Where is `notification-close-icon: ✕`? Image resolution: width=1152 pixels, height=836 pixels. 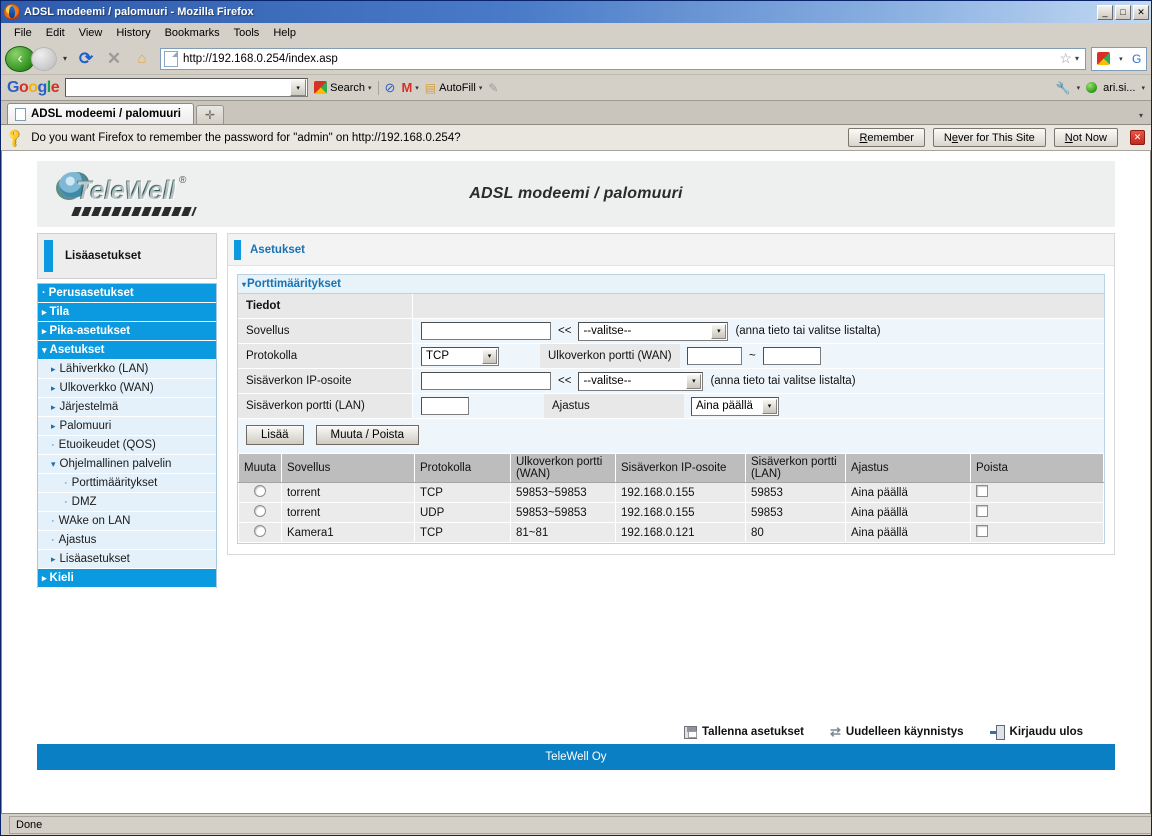 notification-close-icon: ✕ is located at coordinates (1137, 137).